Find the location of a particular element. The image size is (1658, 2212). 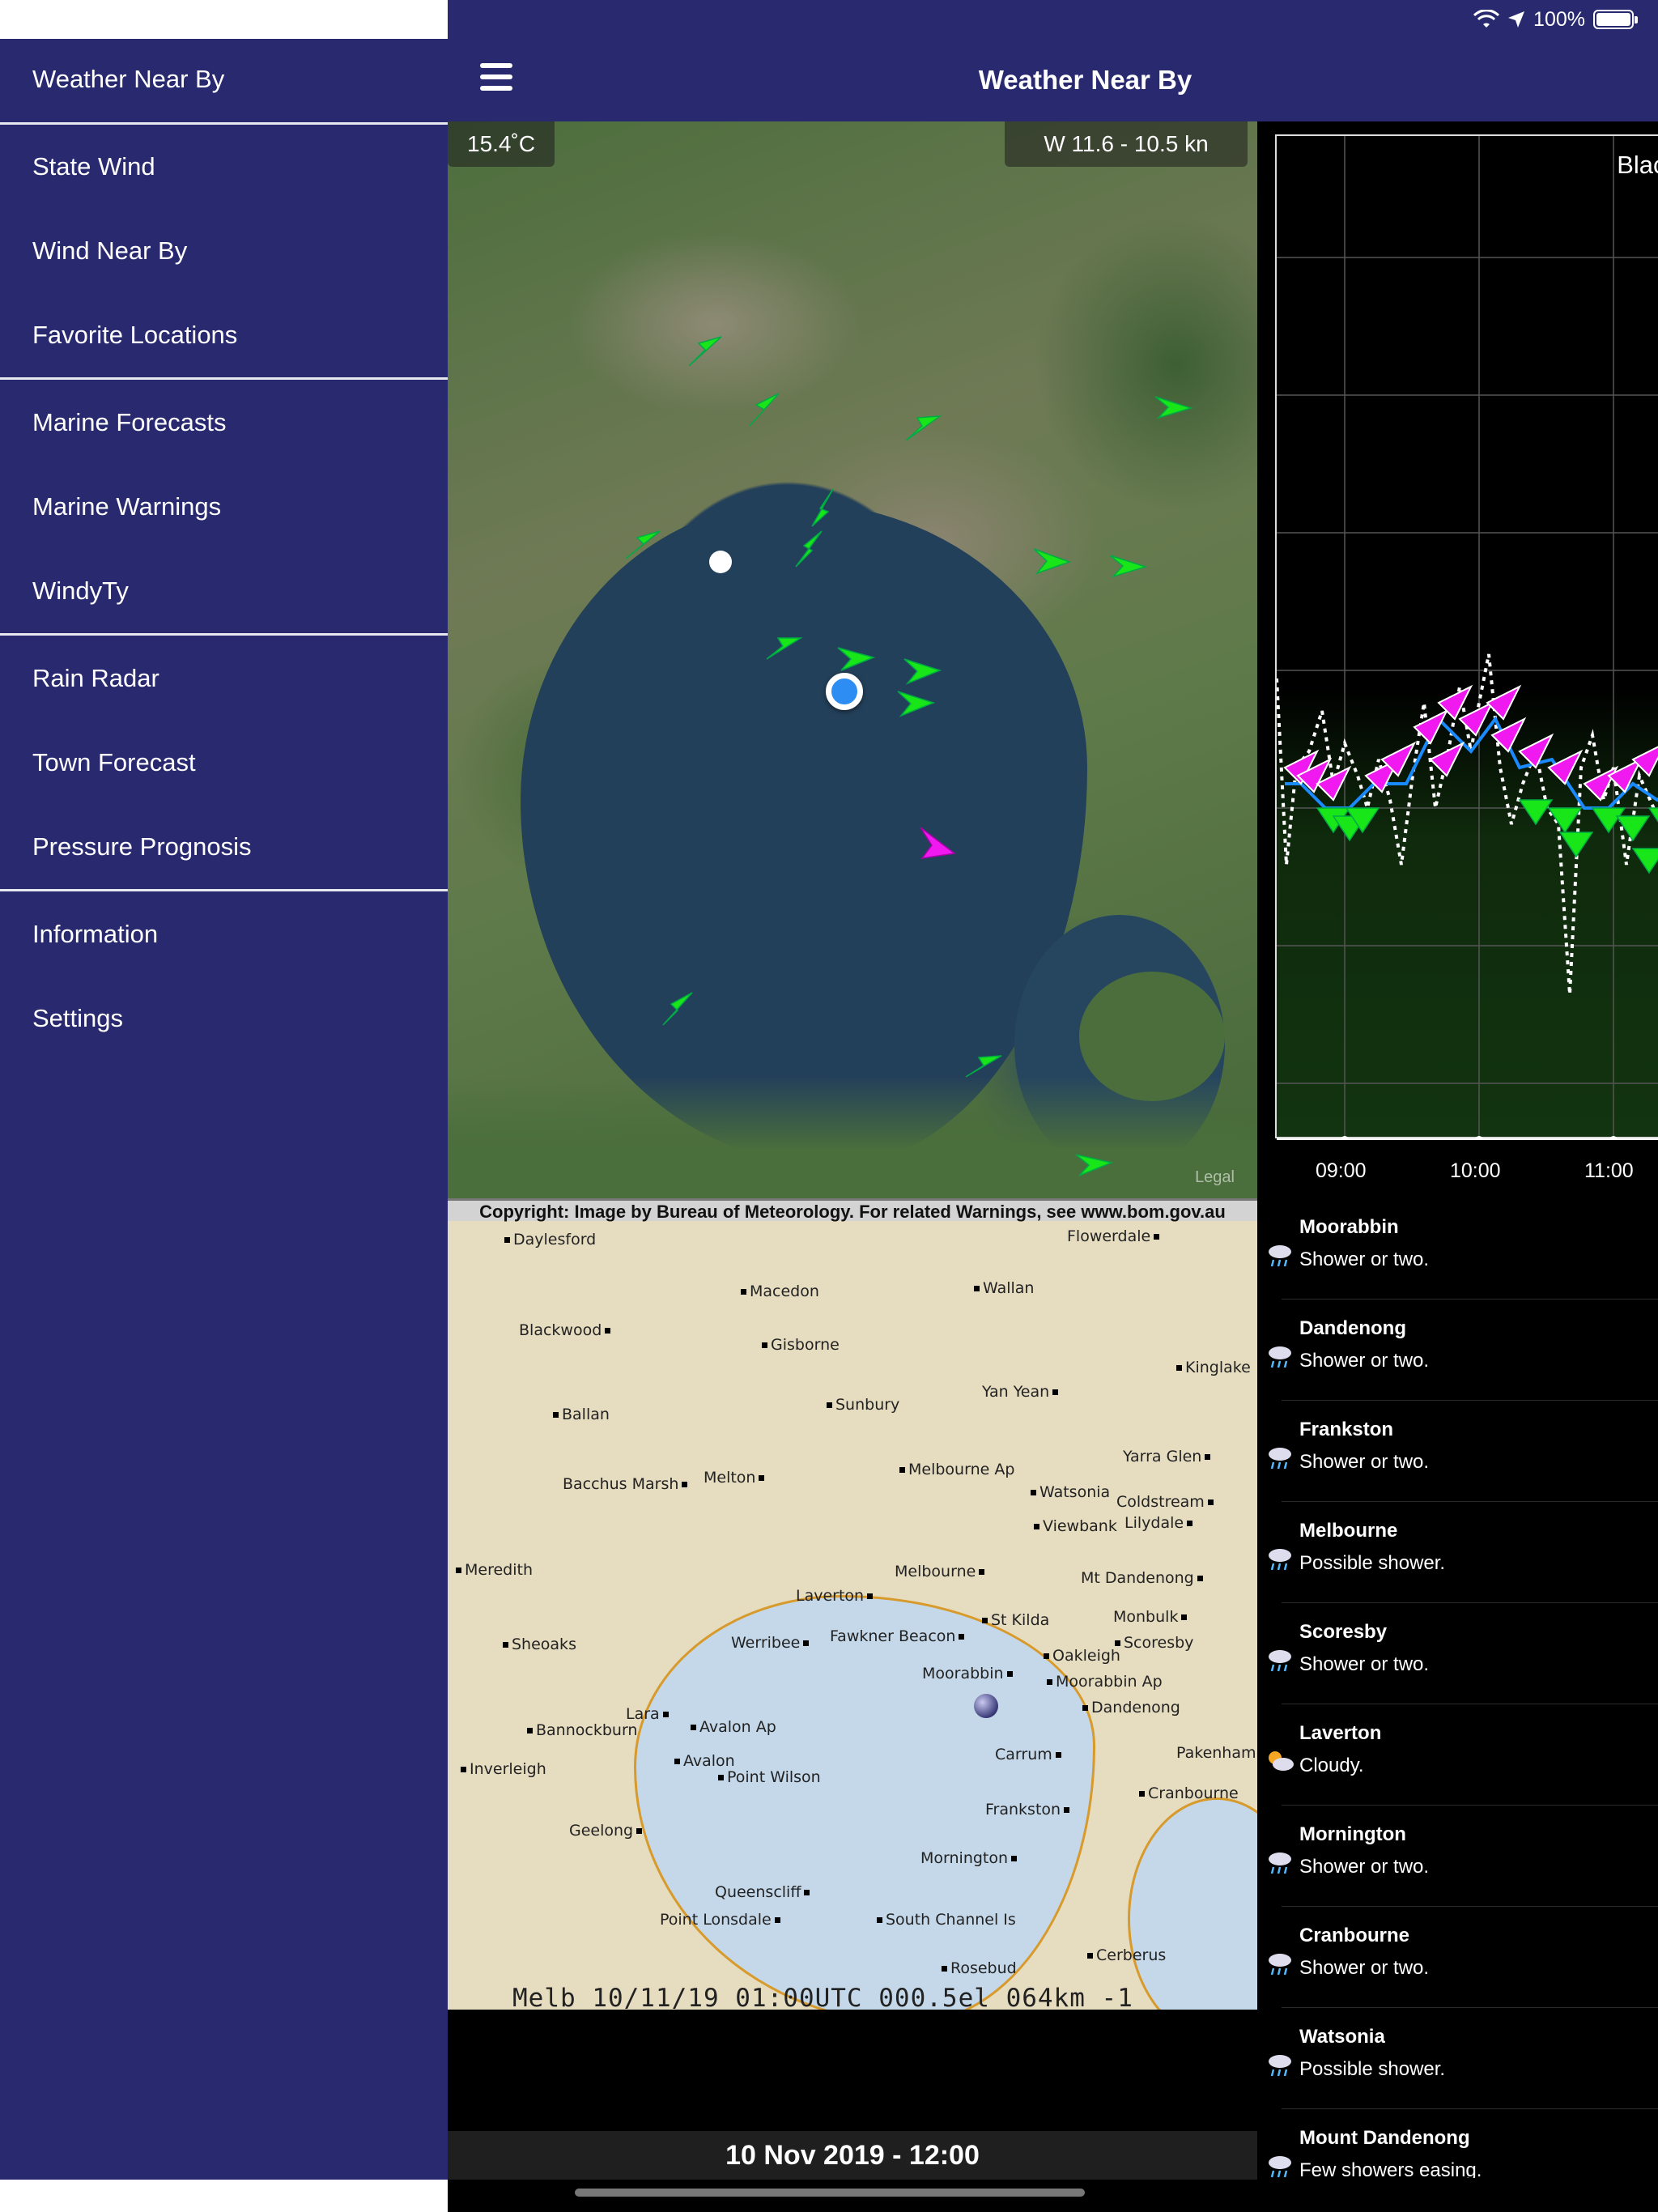

wind-arrow-magenta-icon is located at coordinates (937, 842).